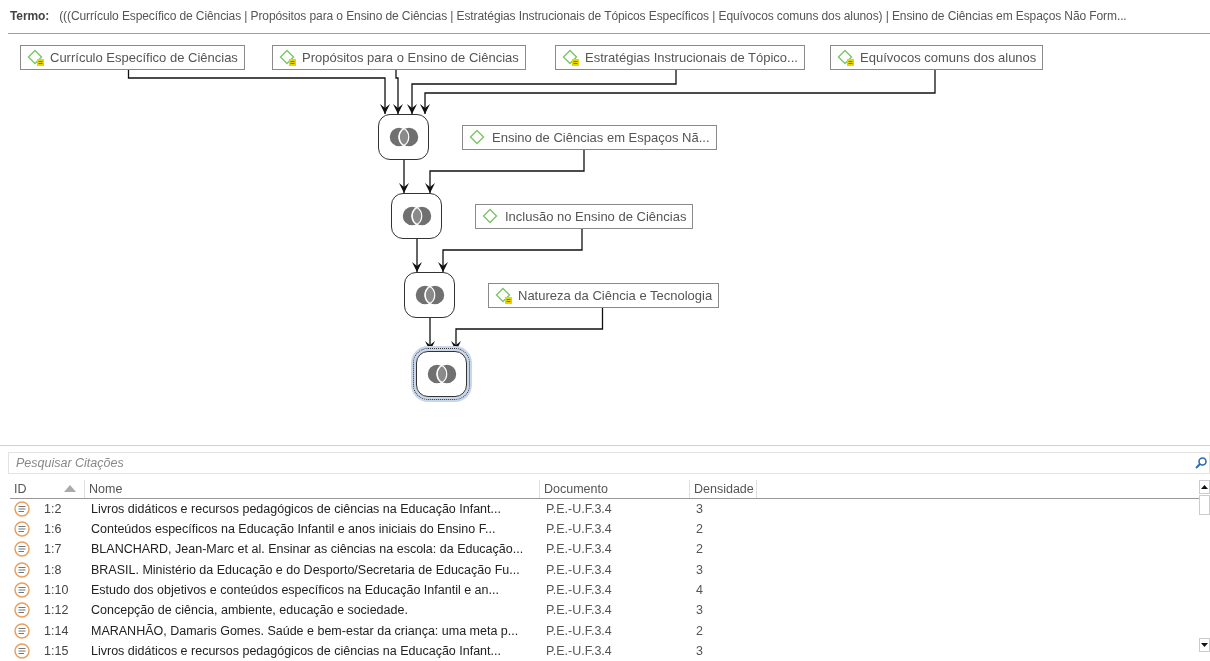 Image resolution: width=1210 pixels, height=661 pixels. What do you see at coordinates (249, 610) in the screenshot?
I see `name-cell-text: Concepção de ciência, ambiente, educação e sociedade.` at bounding box center [249, 610].